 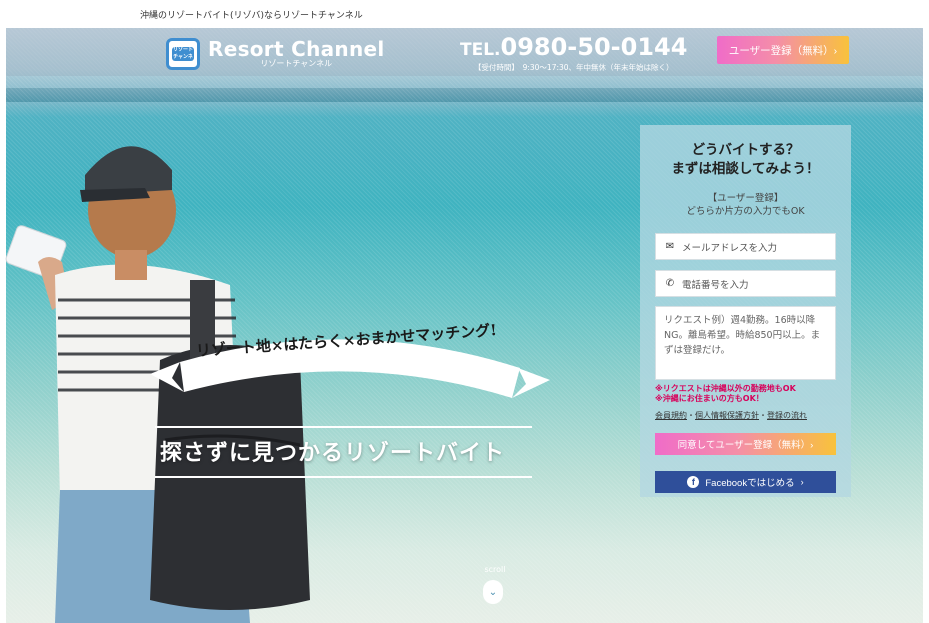 I want to click on signup-flow-link: 登録の流れ, so click(x=787, y=415).